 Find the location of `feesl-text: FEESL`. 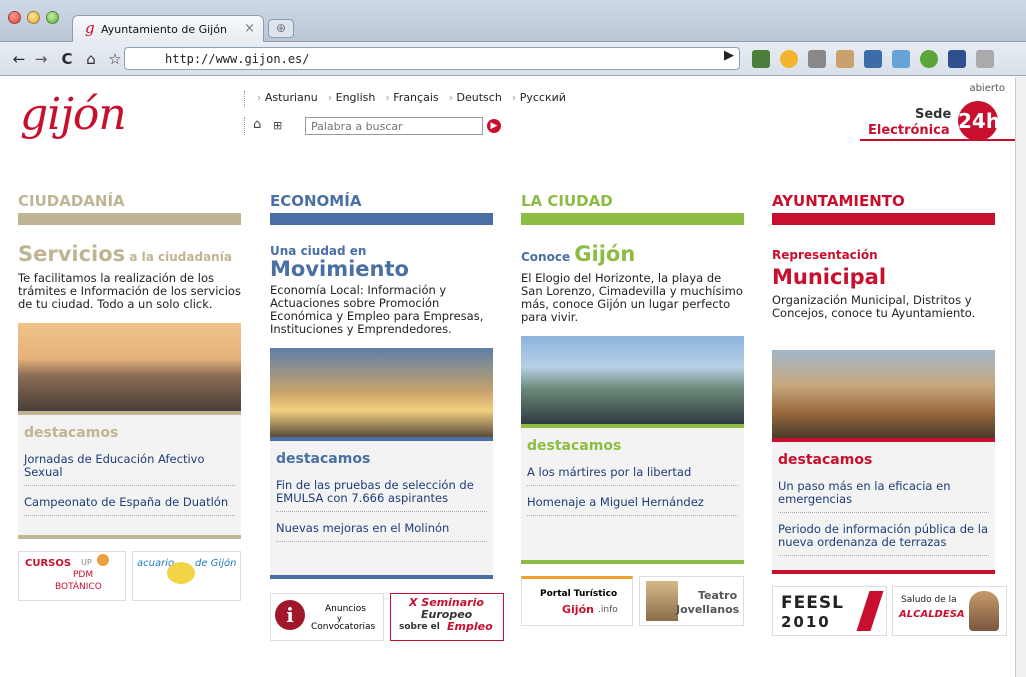

feesl-text: FEESL is located at coordinates (812, 603).